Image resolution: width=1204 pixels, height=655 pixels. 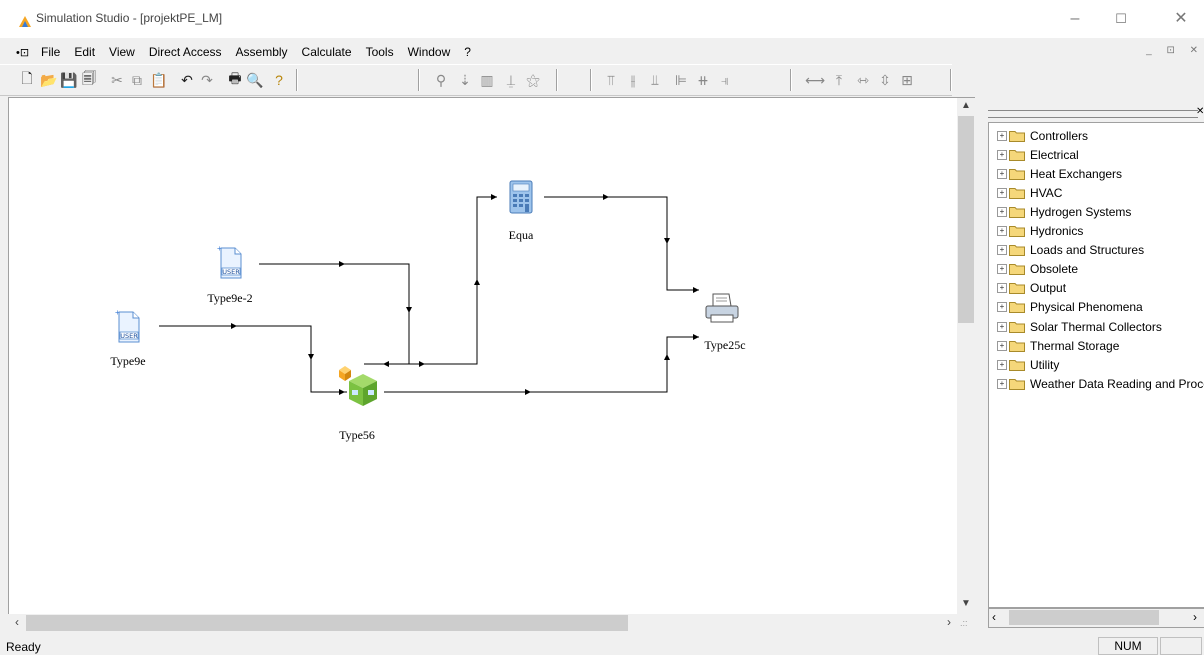 I want to click on align-middle-icon: ⫲, so click(x=633, y=80).